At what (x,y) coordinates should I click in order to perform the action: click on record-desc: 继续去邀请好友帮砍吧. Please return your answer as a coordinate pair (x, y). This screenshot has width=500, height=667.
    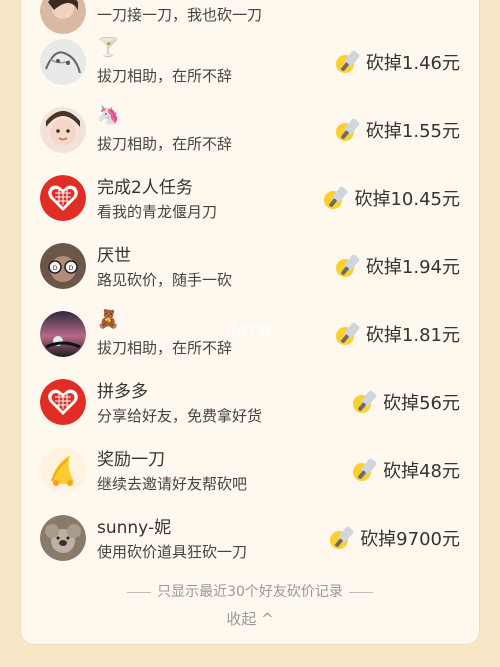
    Looking at the image, I should click on (172, 484).